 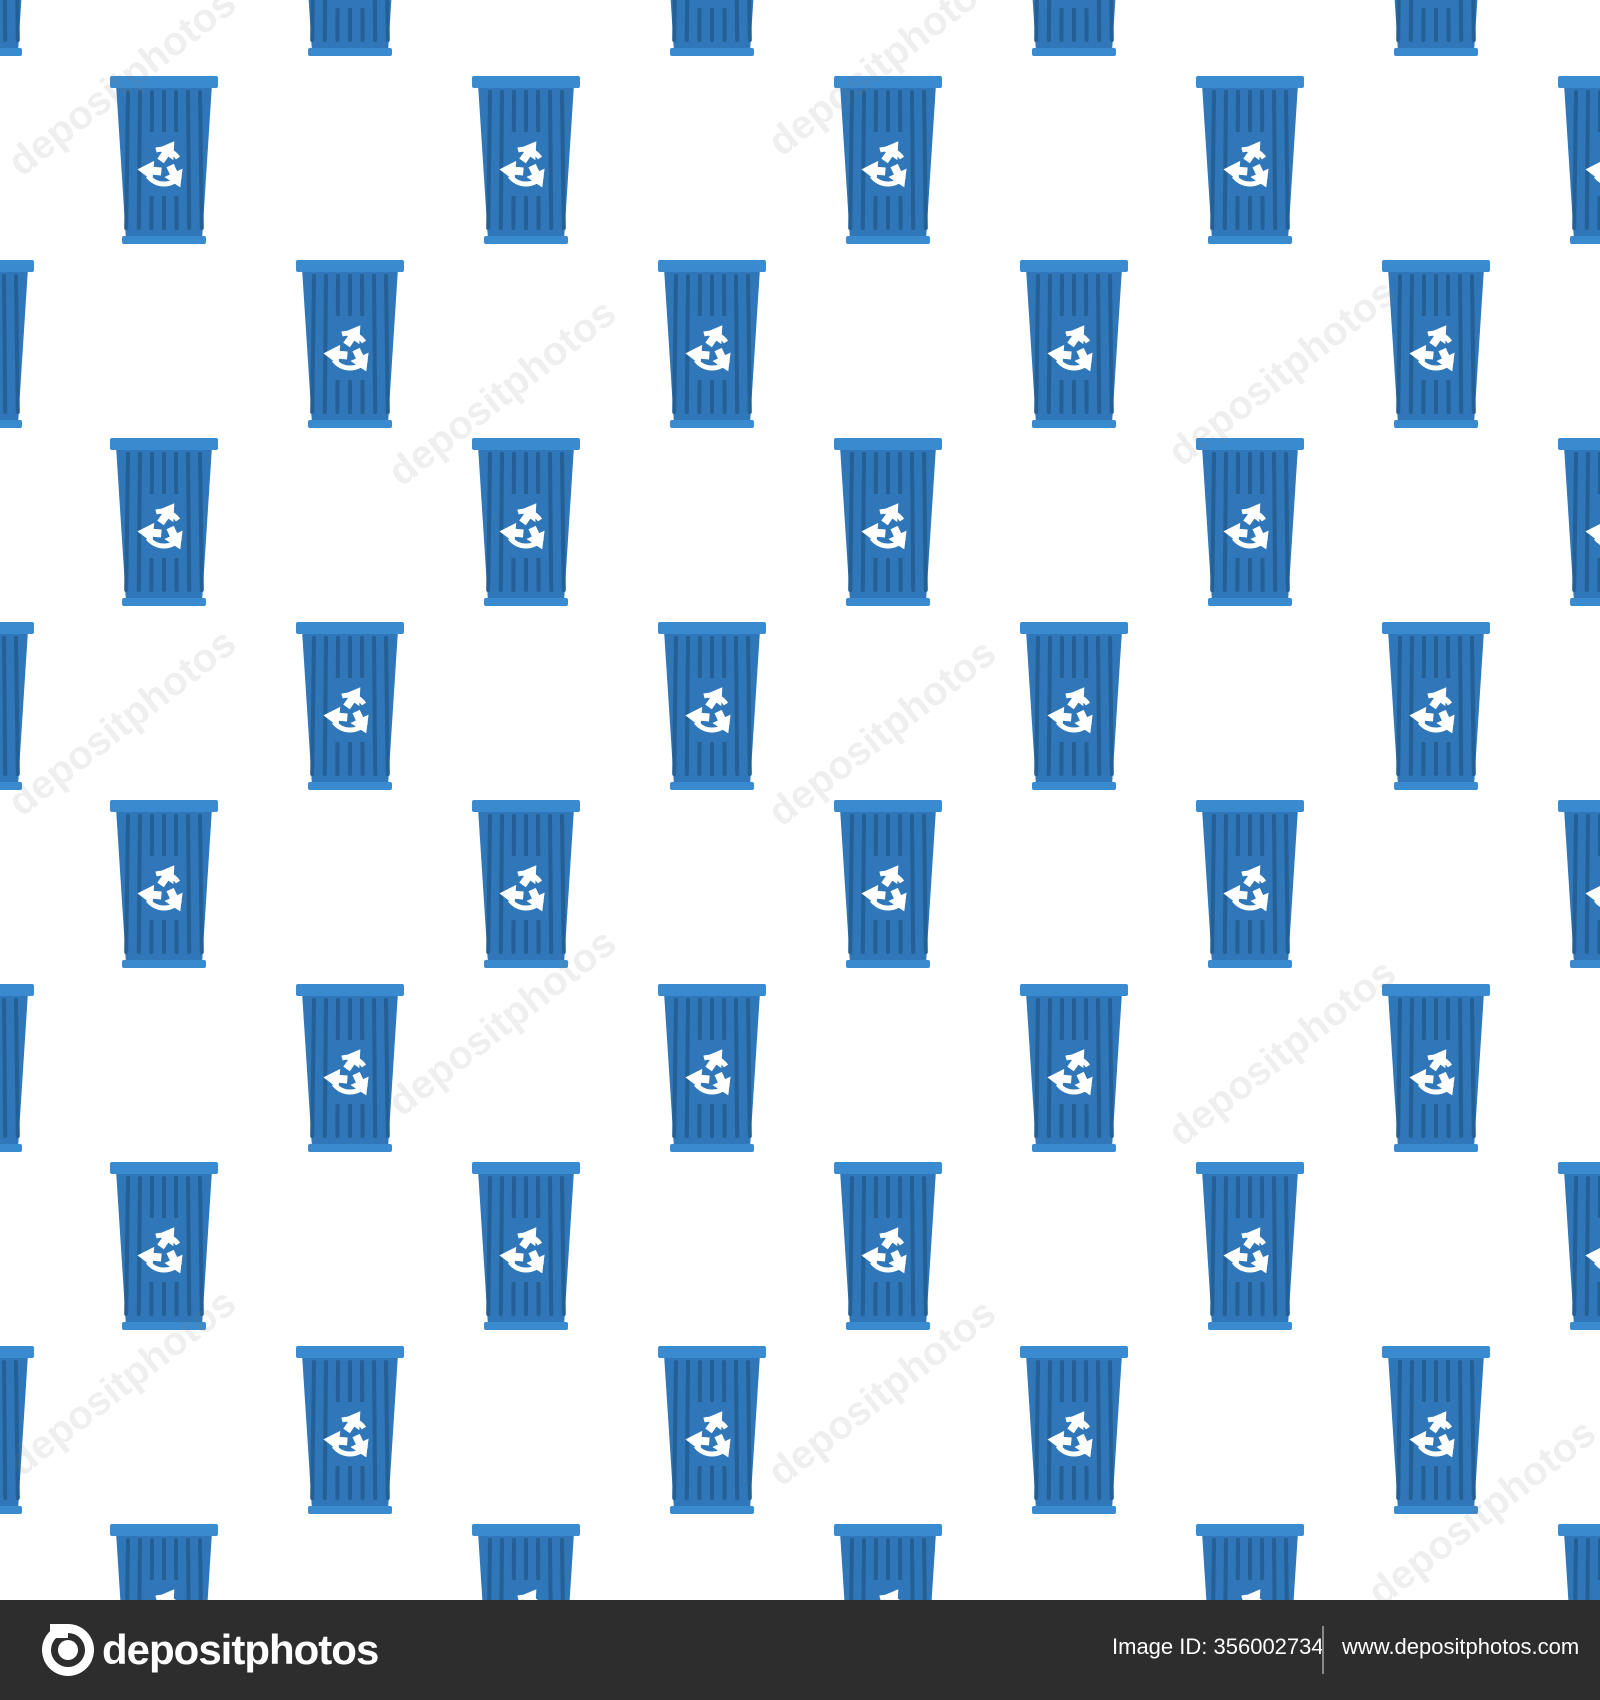 I want to click on image-id-value: 356002734, so click(x=1268, y=1646).